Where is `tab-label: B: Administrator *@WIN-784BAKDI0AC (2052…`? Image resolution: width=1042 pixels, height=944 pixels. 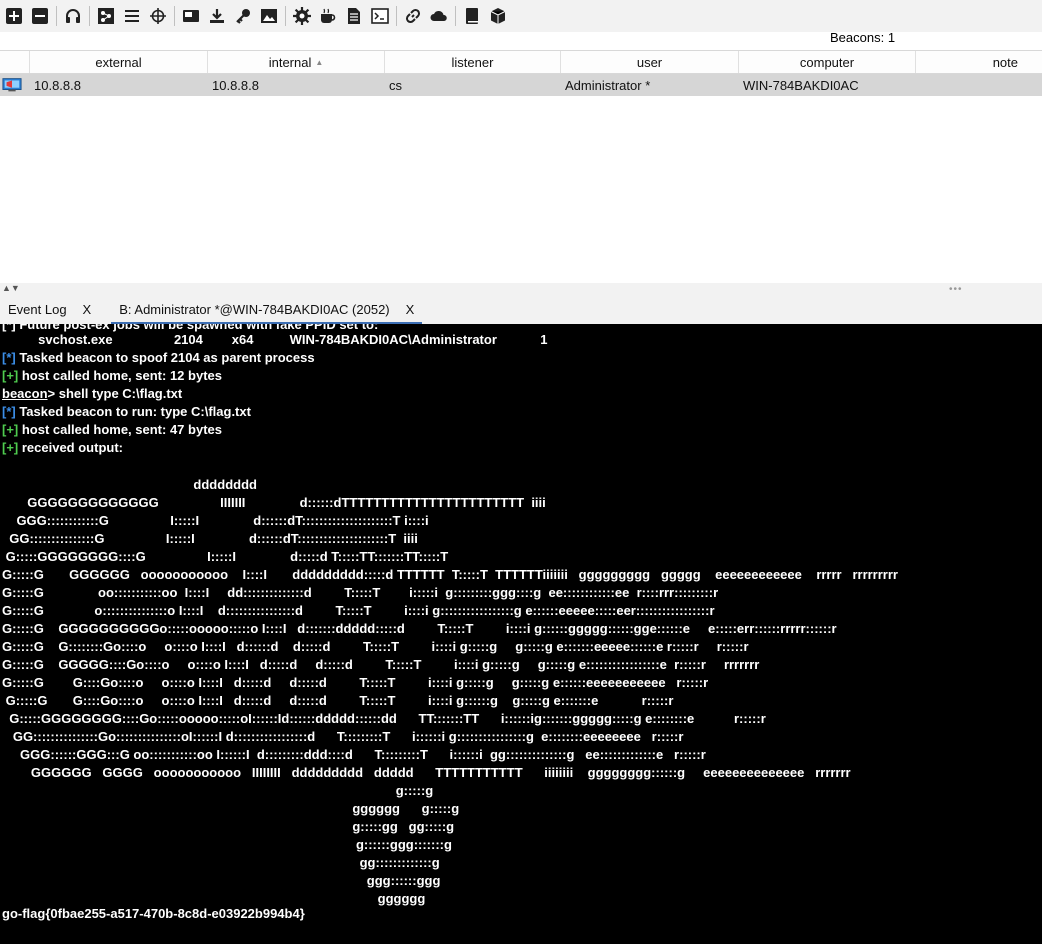
tab-label: B: Administrator *@WIN-784BAKDI0AC (2052… is located at coordinates (254, 309).